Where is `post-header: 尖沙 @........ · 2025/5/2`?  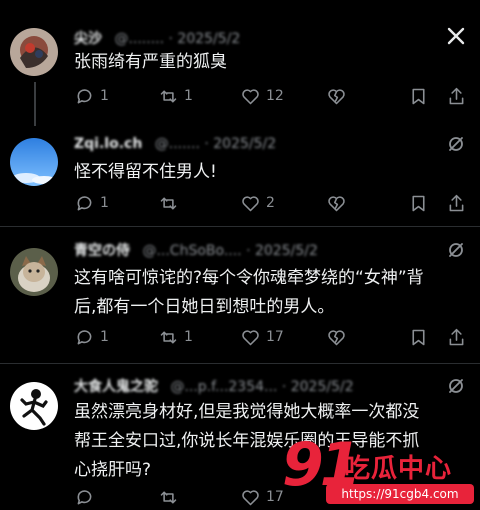
post-header: 尖沙 @........ · 2025/5/2 is located at coordinates (247, 38).